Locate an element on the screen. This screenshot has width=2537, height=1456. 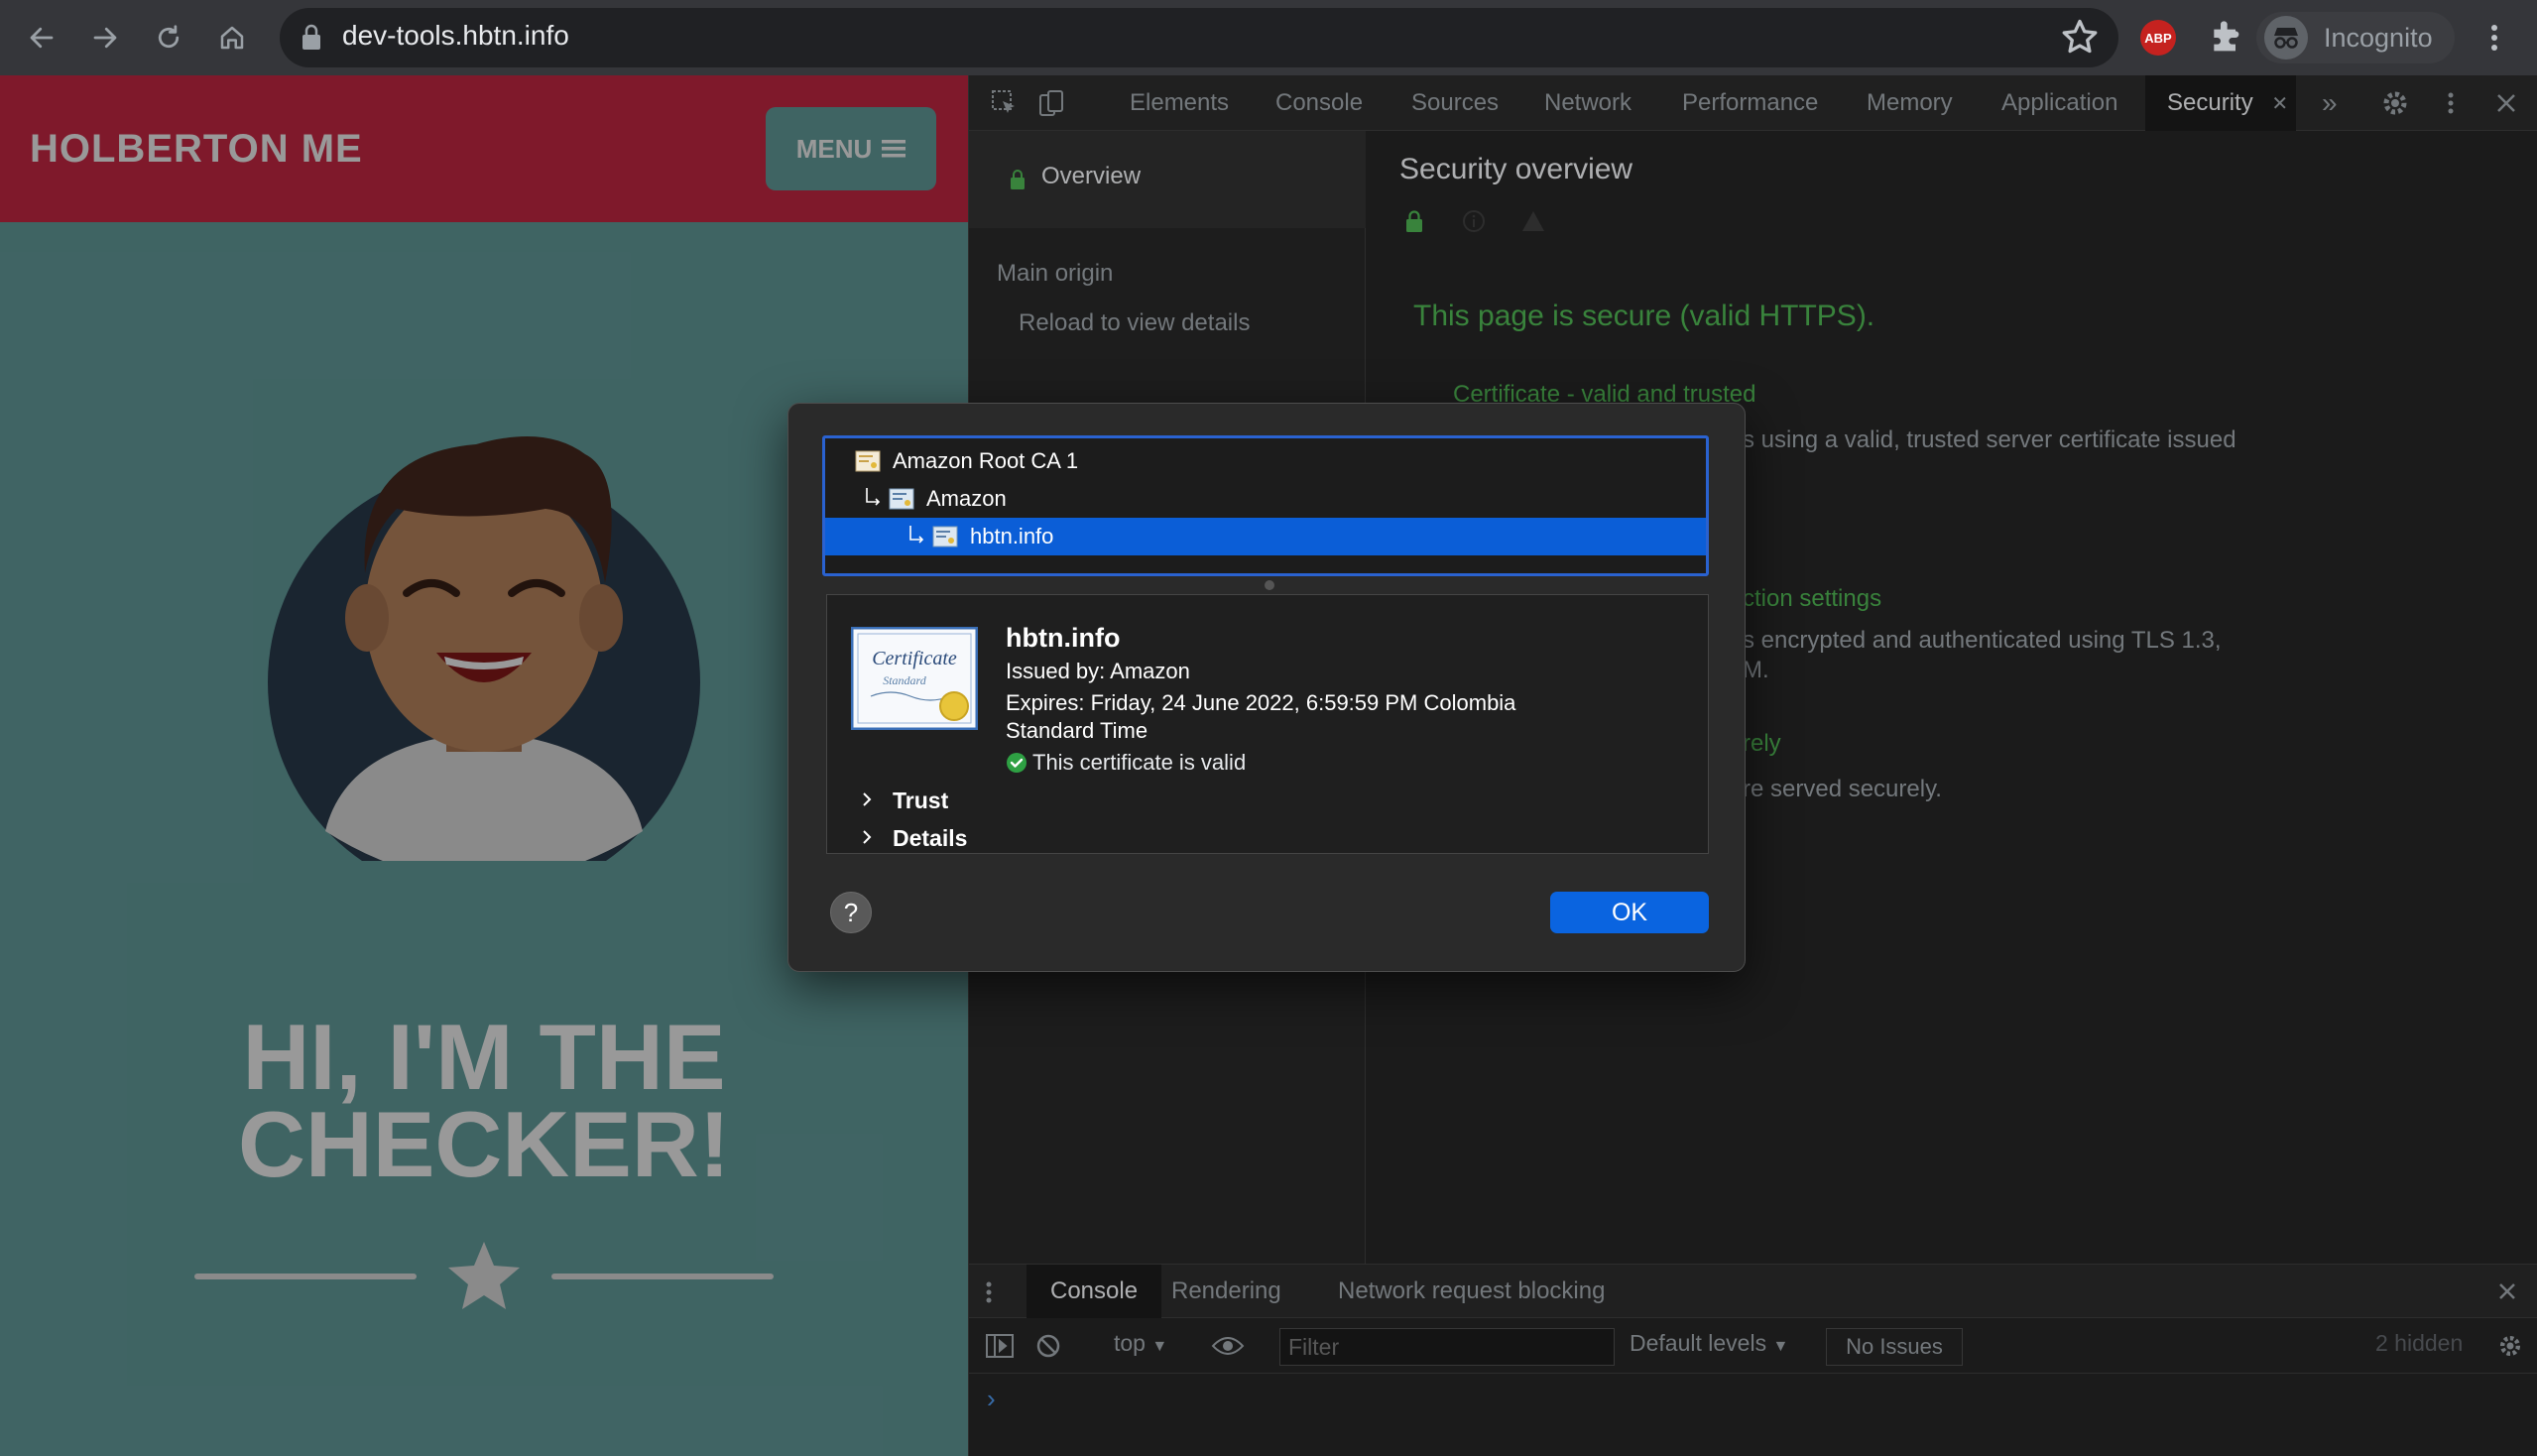
certificate-valid-status: This certificate is valid is located at coordinates (1139, 762).